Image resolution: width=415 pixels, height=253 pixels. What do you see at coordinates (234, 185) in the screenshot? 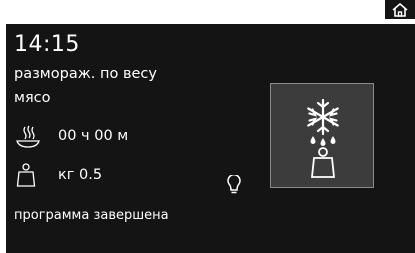
I see `light-bulb-icon` at bounding box center [234, 185].